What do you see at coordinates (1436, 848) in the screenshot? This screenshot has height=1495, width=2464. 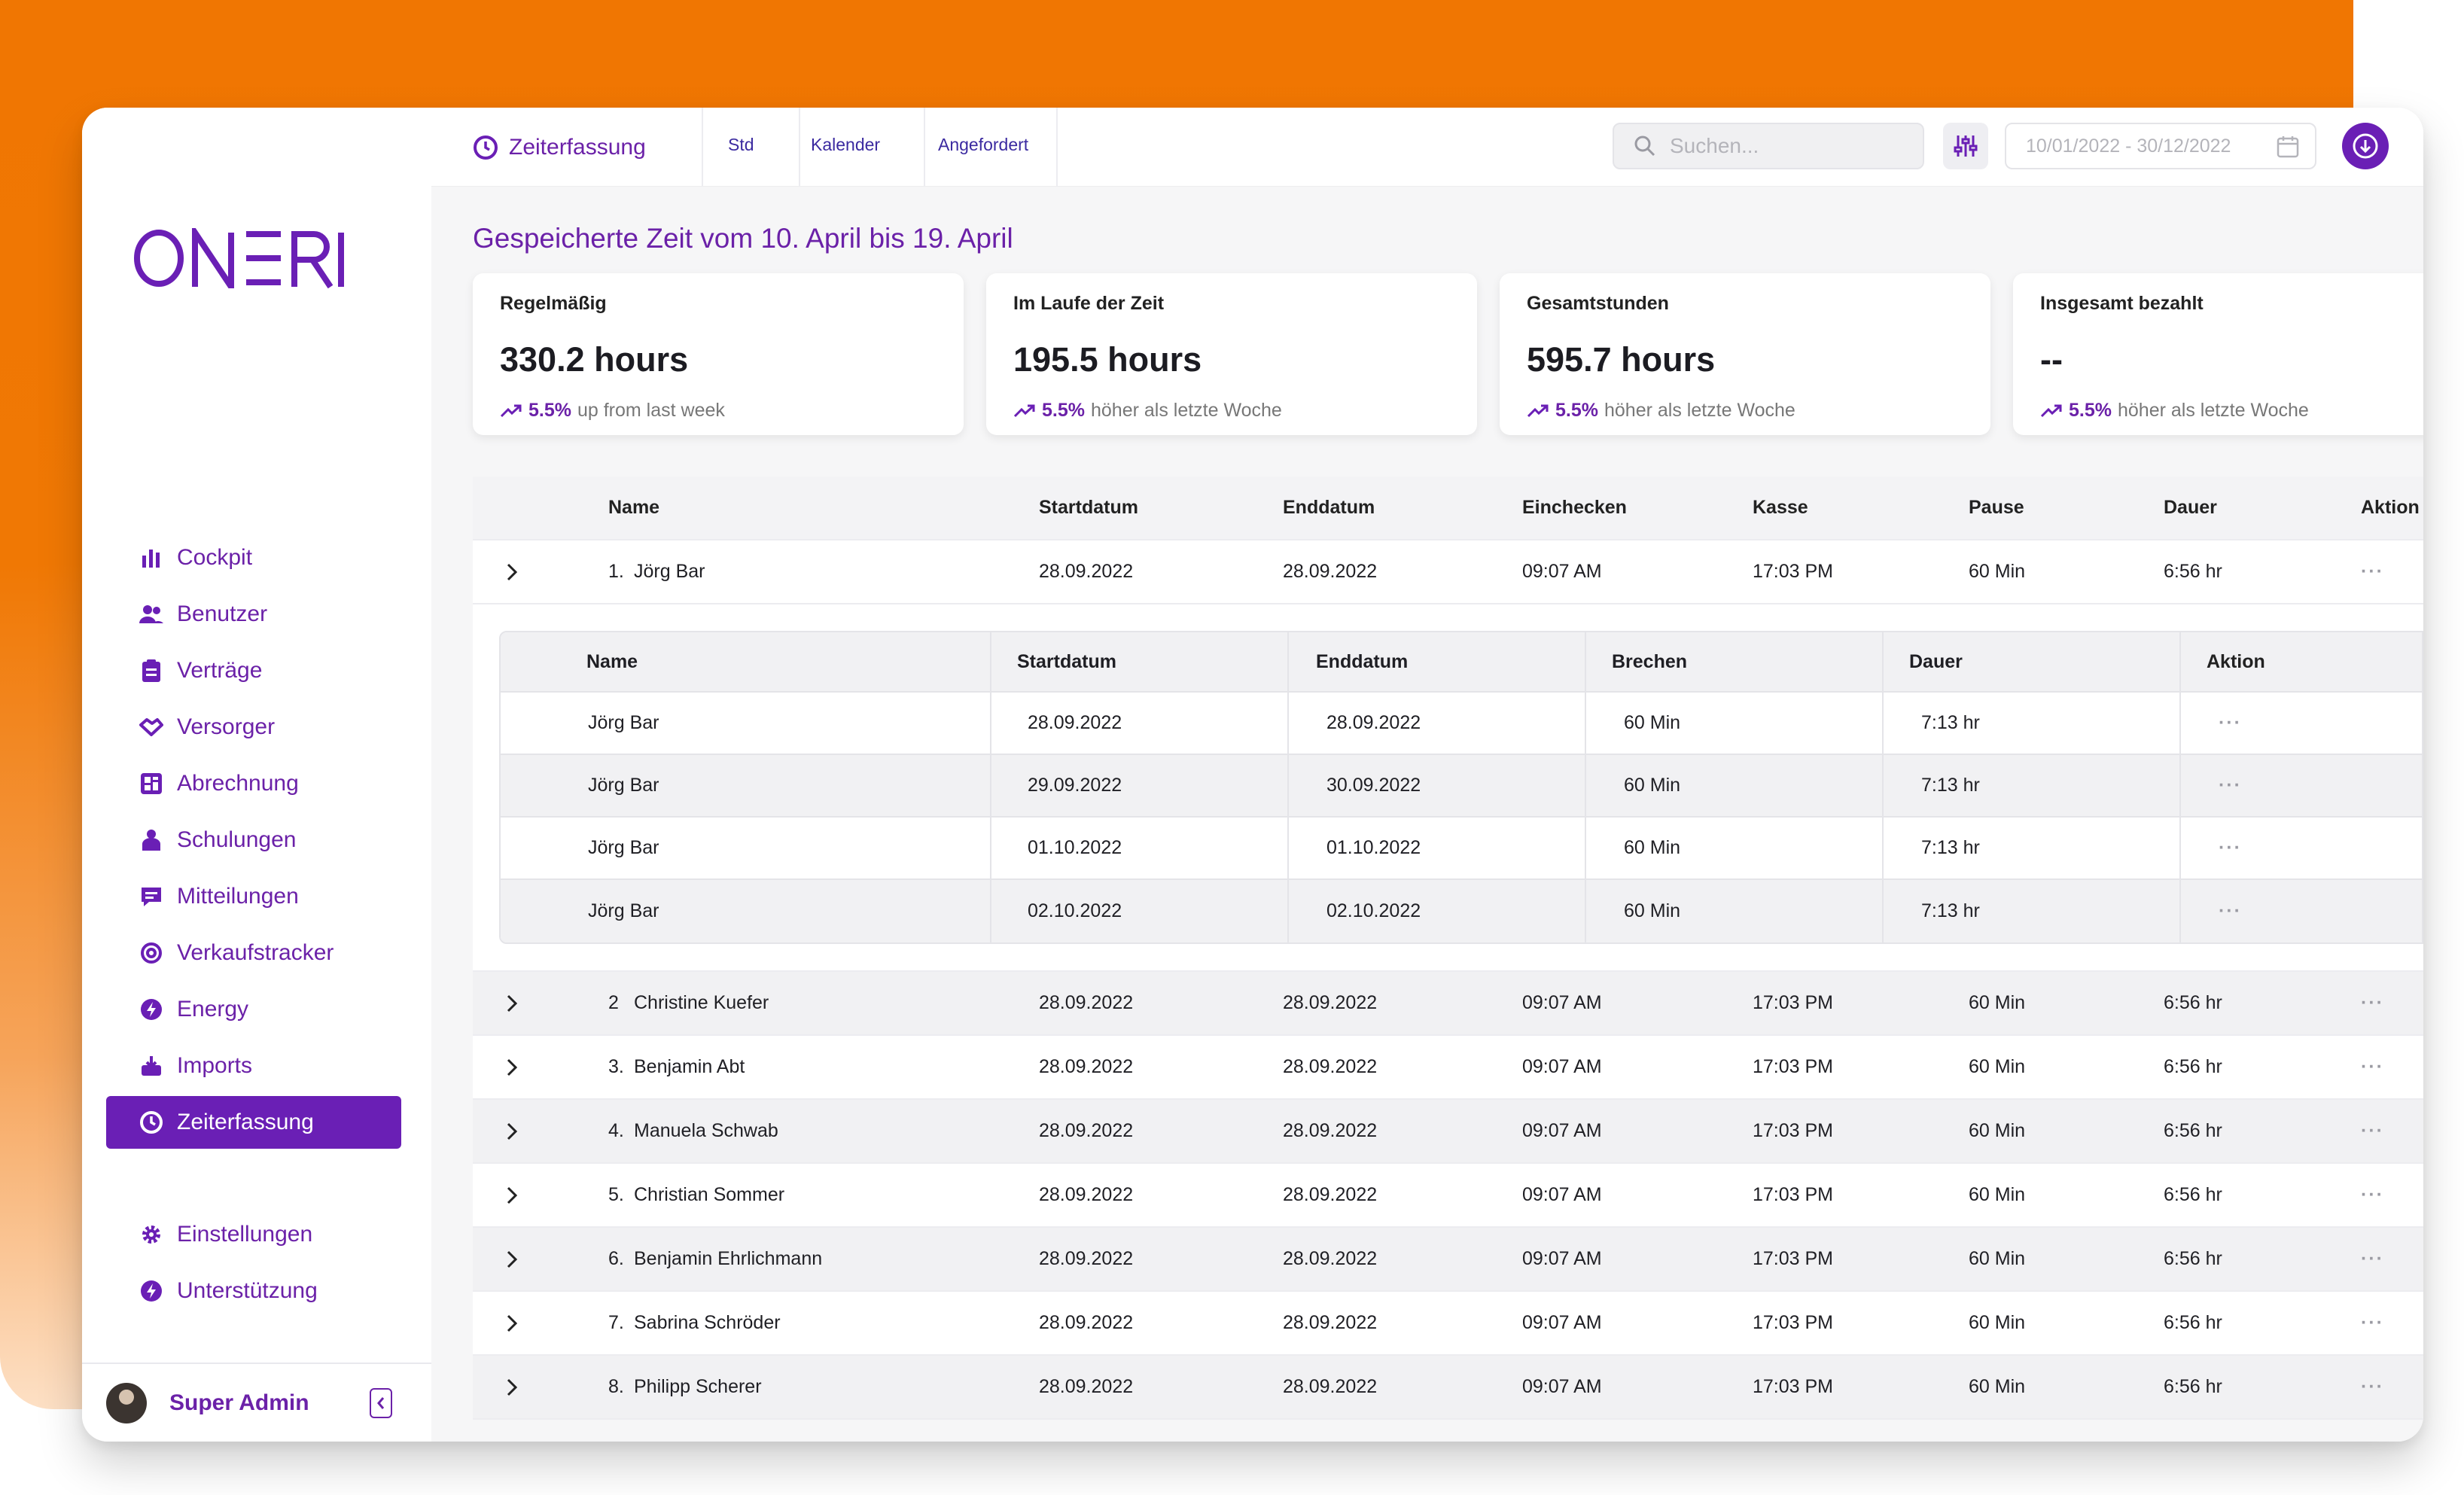 I see `detail-end: 01.10.2022` at bounding box center [1436, 848].